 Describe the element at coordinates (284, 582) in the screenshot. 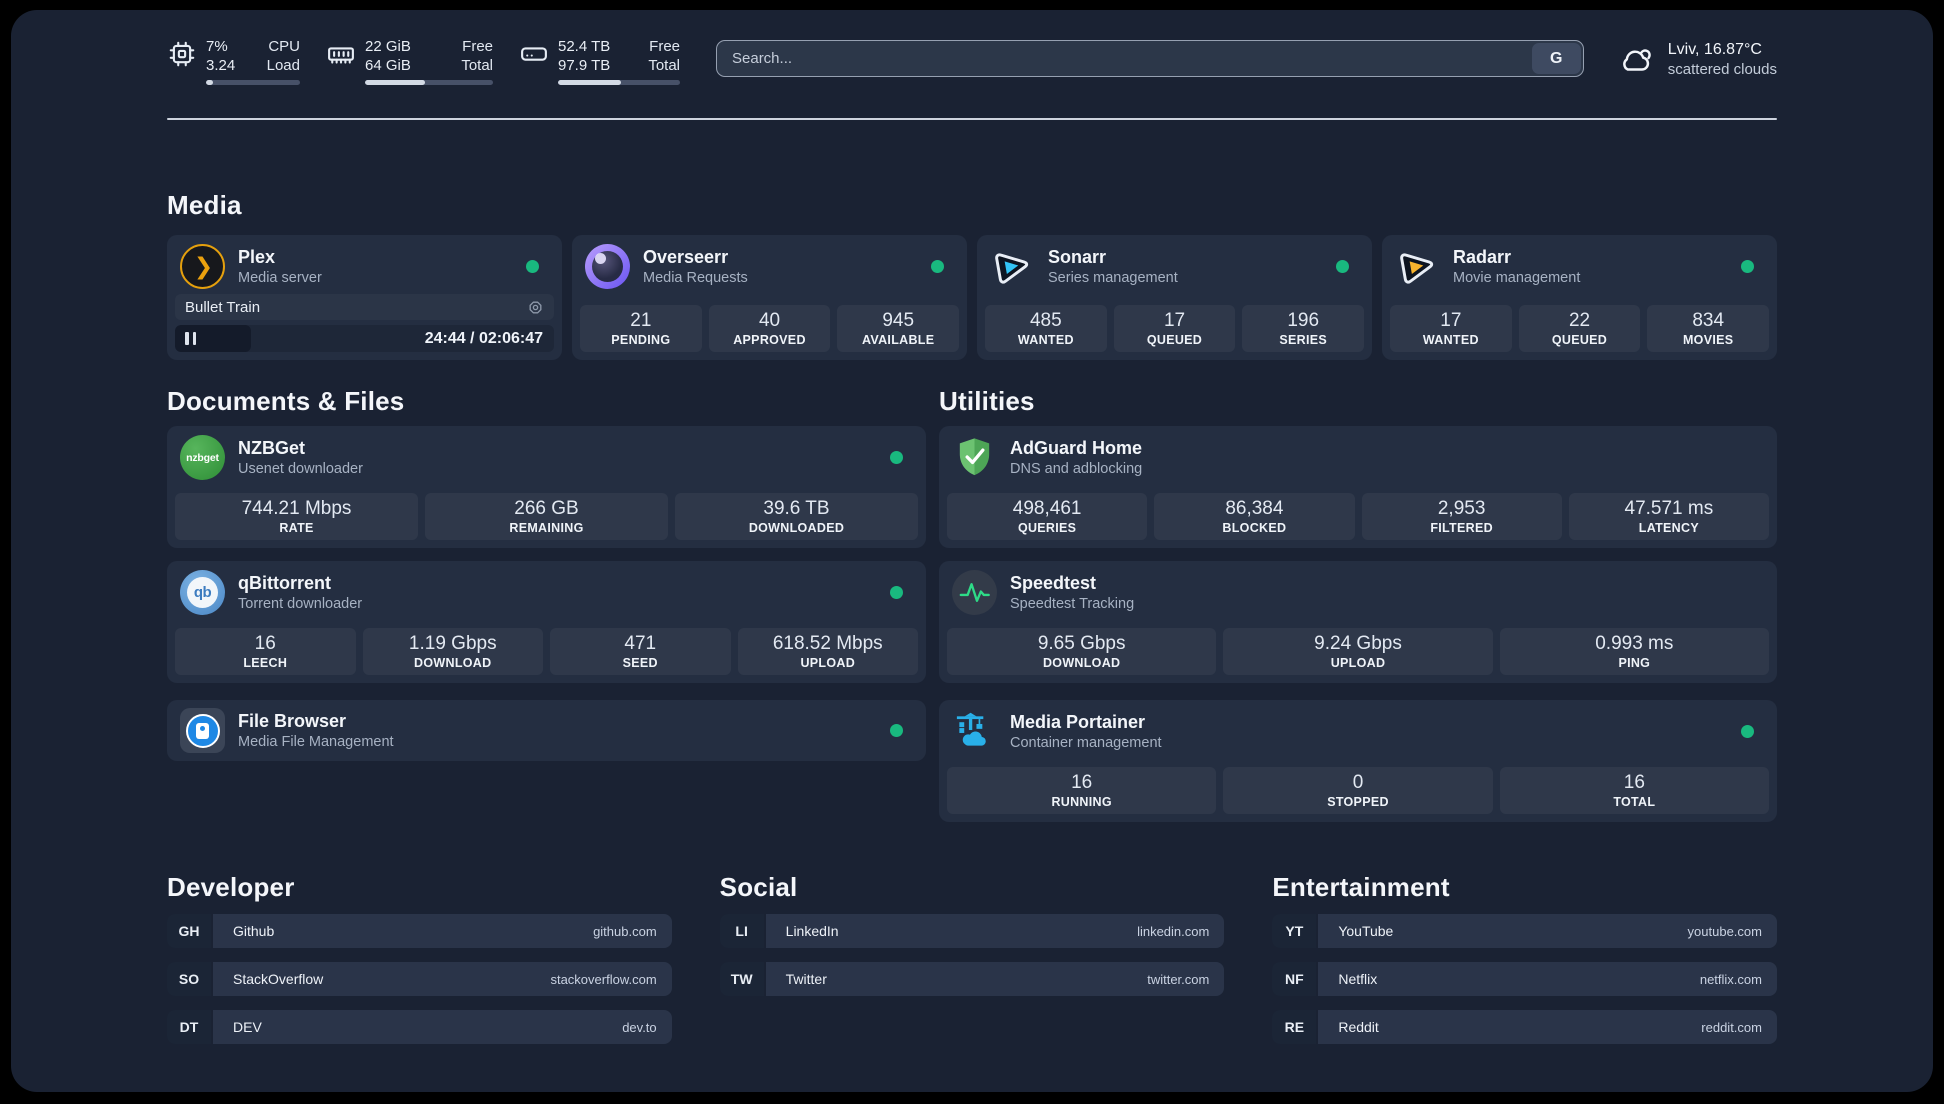

I see `app-name: qBittorrent` at that location.